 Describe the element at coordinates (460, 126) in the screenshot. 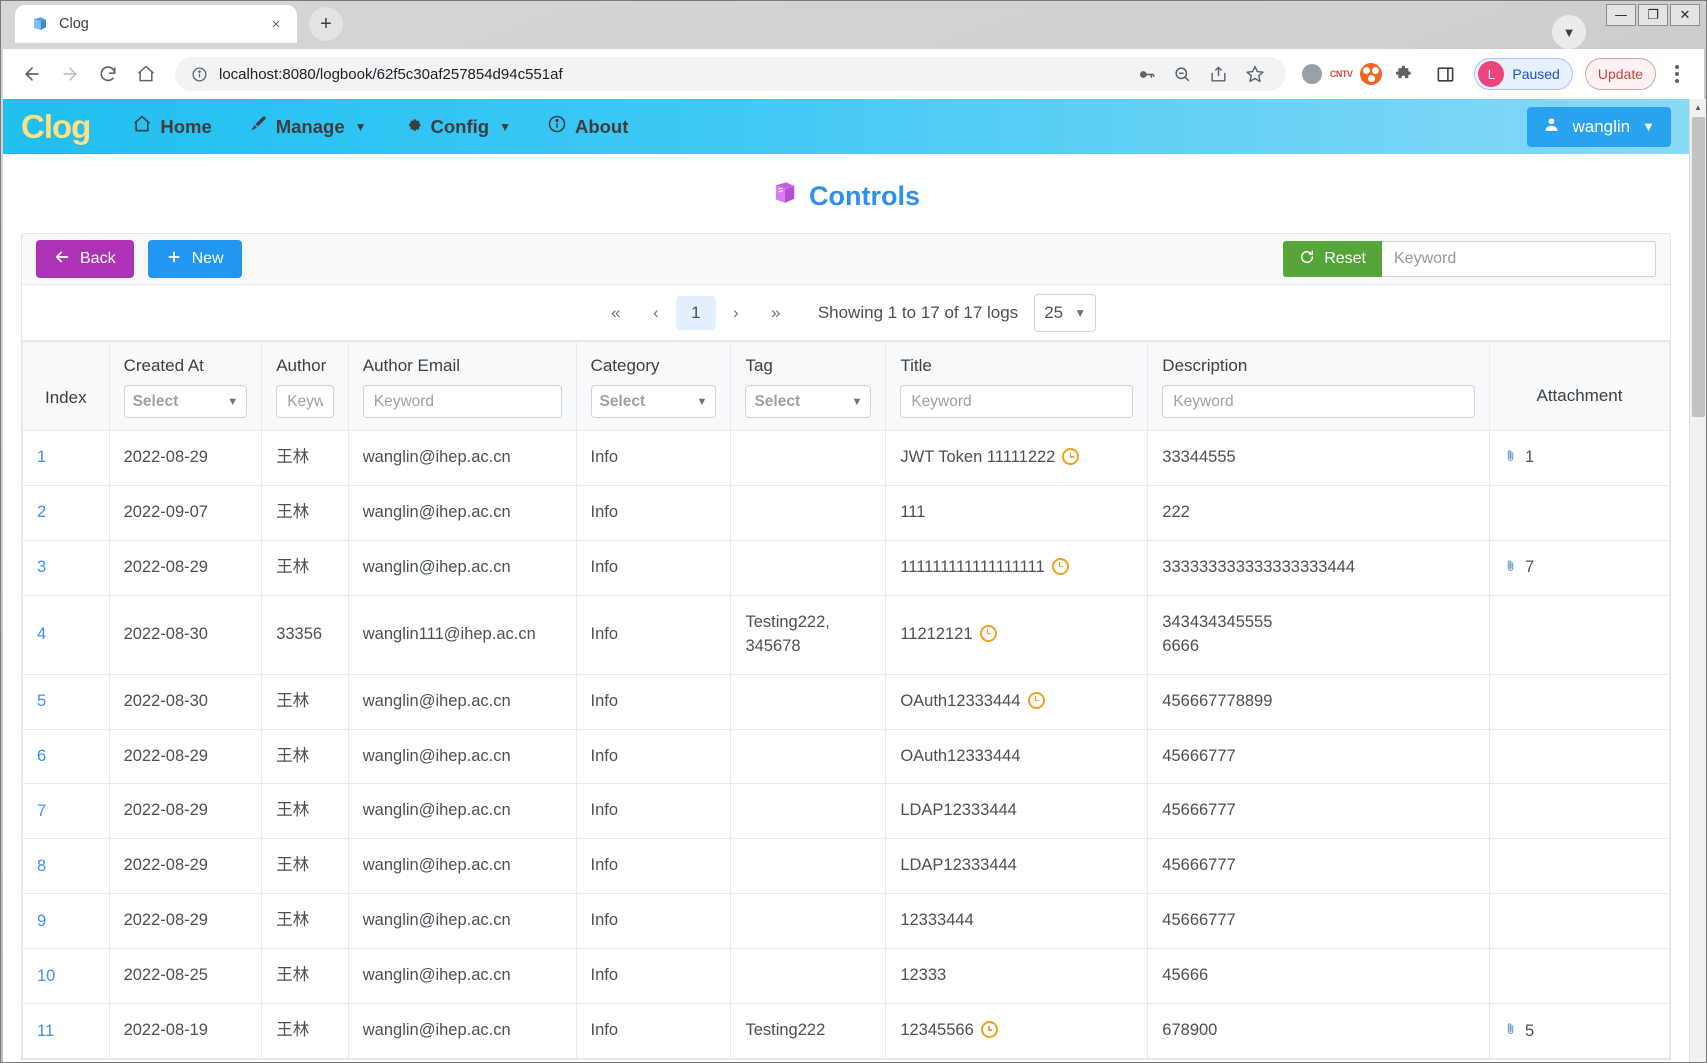

I see `nav-item-label: Config` at that location.